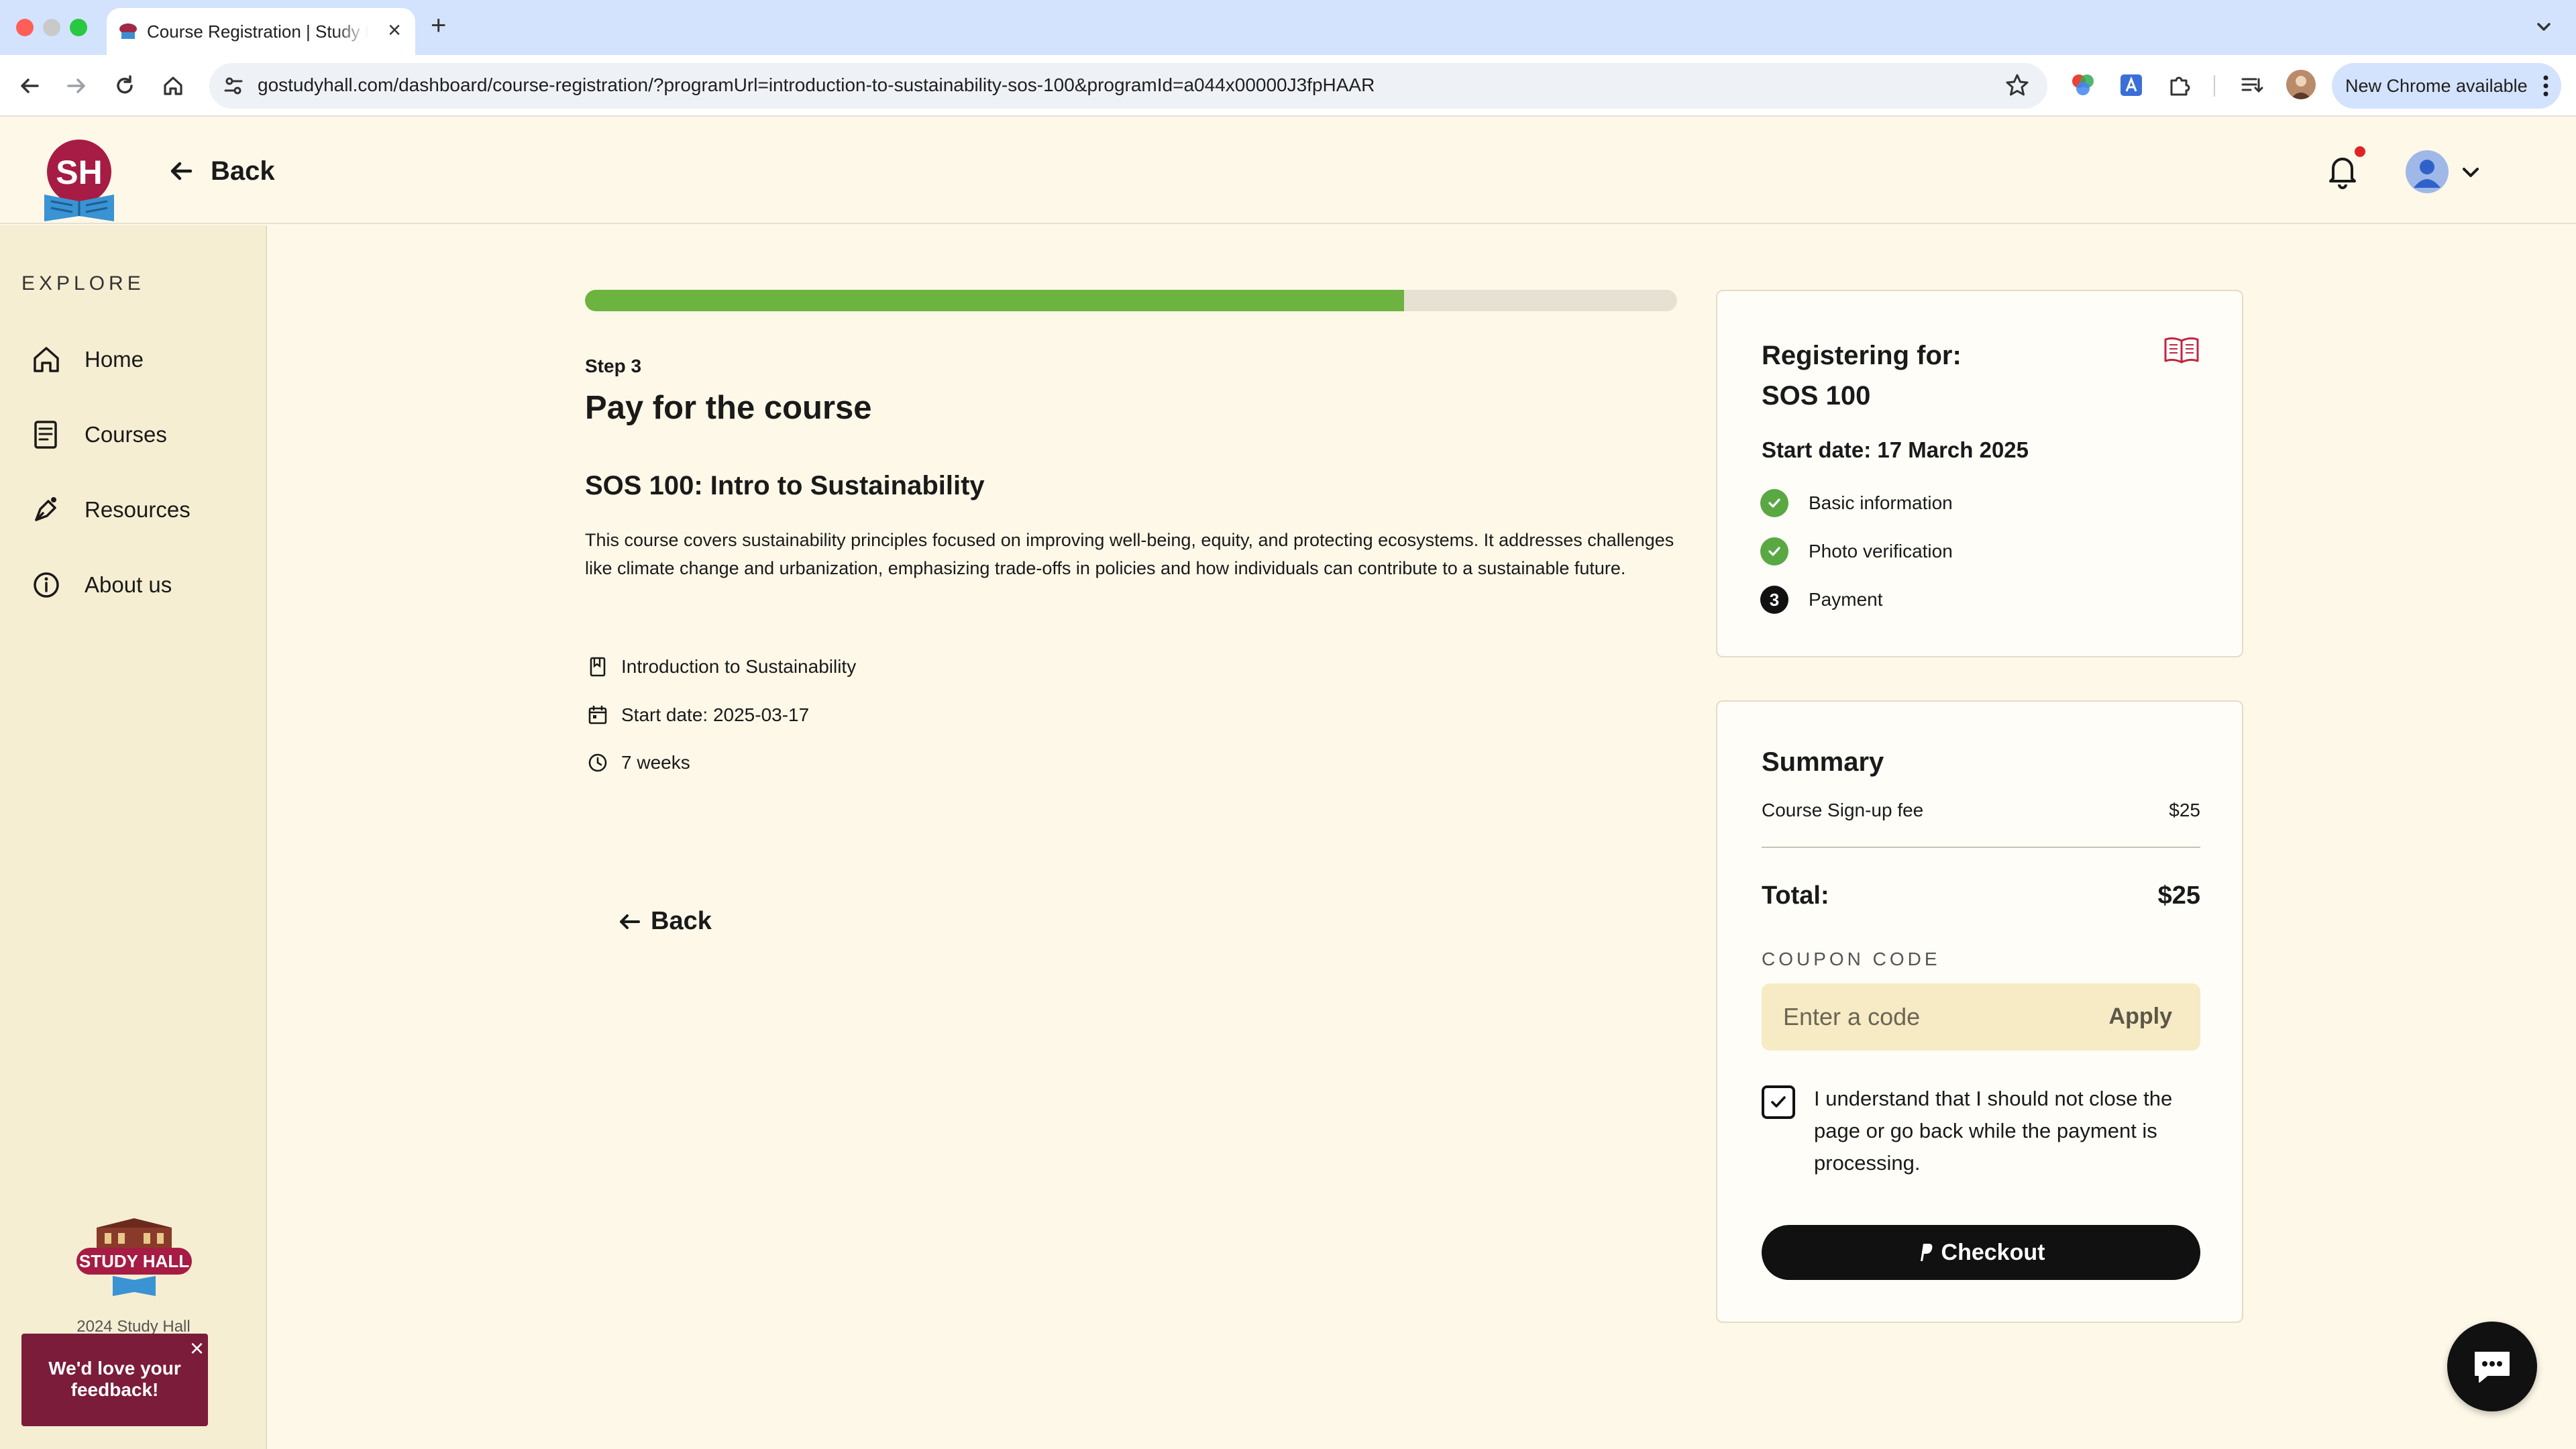 This screenshot has width=2576, height=1449. Describe the element at coordinates (79, 172) in the screenshot. I see `svg-text: SH` at that location.